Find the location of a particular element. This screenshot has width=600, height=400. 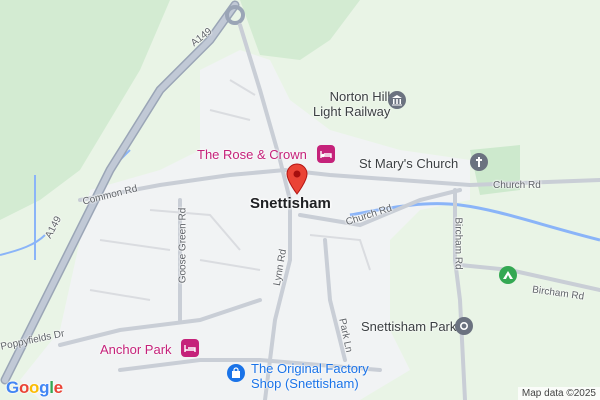

poi-norton-hill: Norton Hill Light Railway is located at coordinates (351, 104).